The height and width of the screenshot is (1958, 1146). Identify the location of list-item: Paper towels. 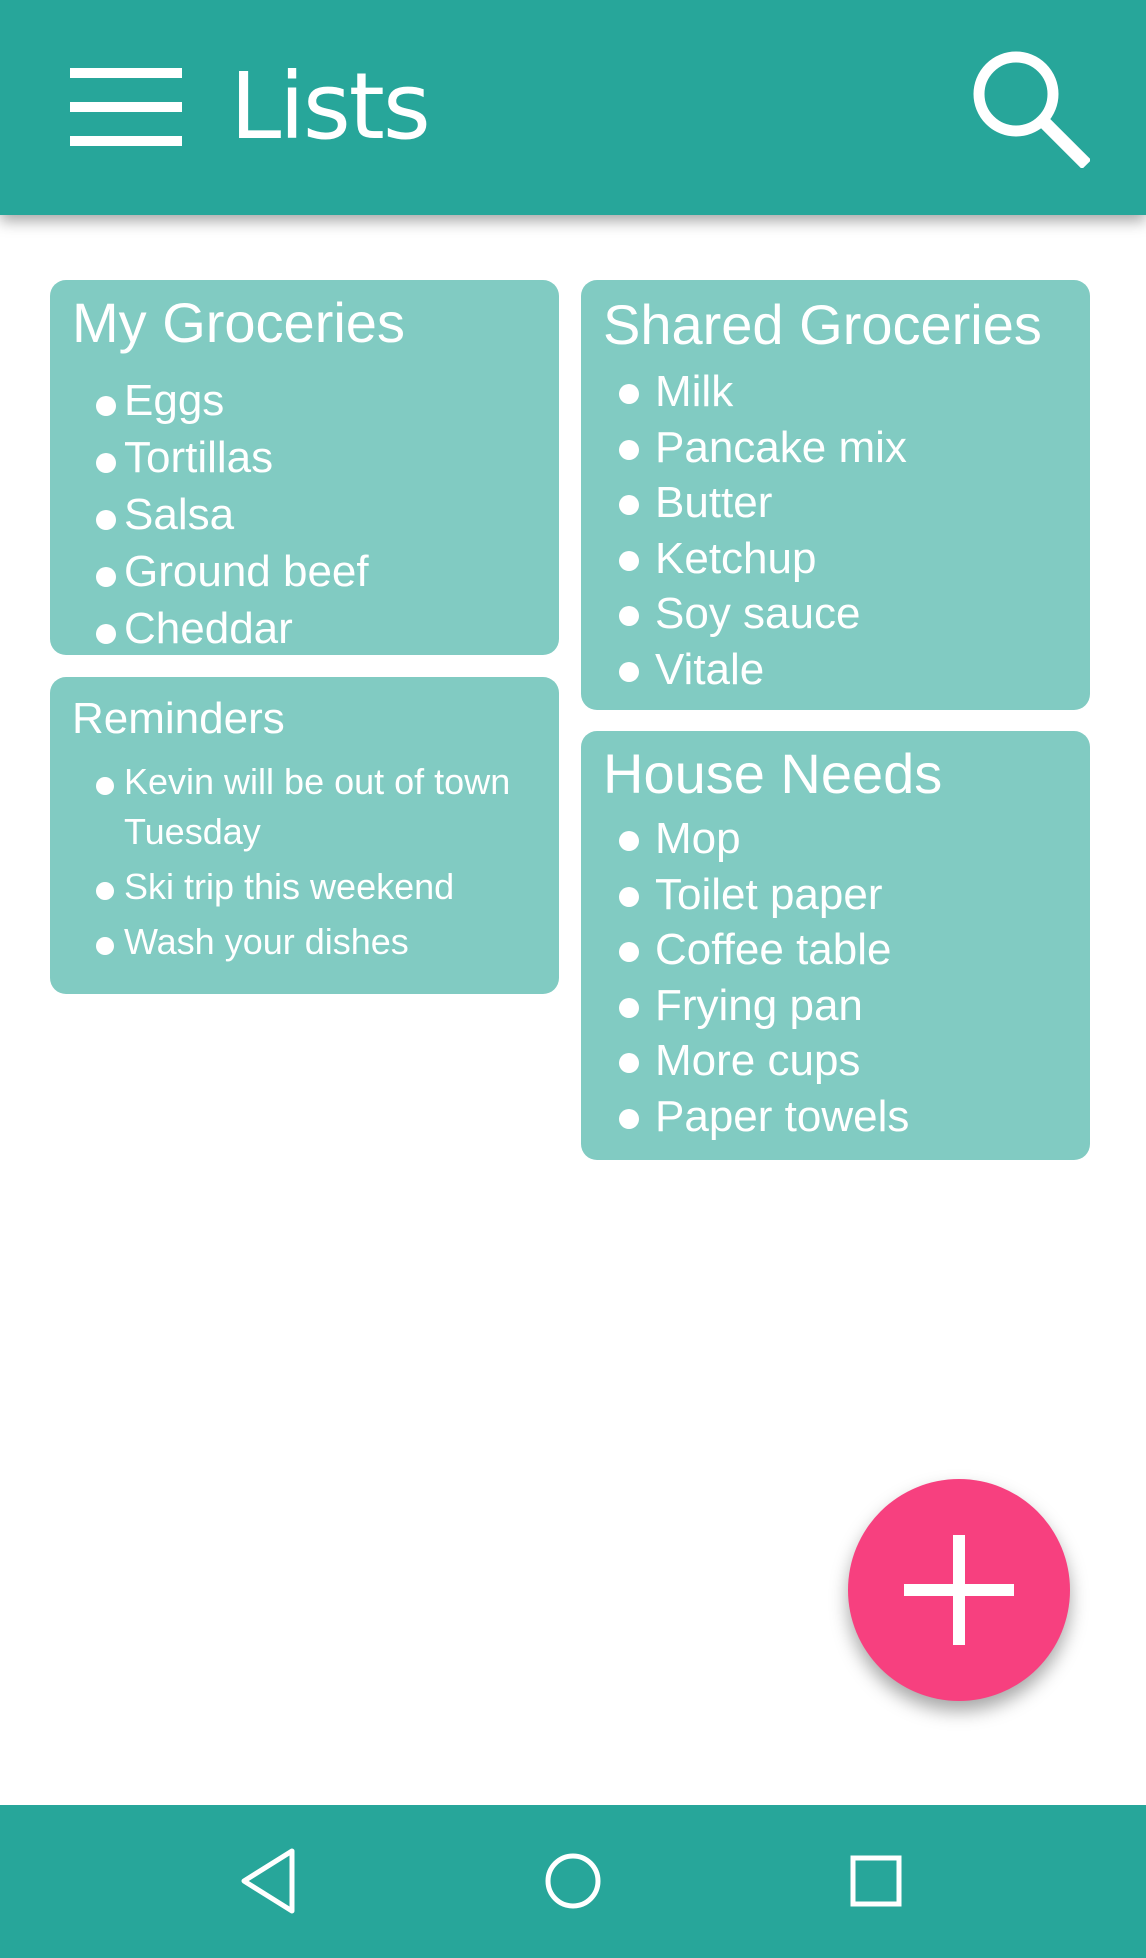
(764, 1117).